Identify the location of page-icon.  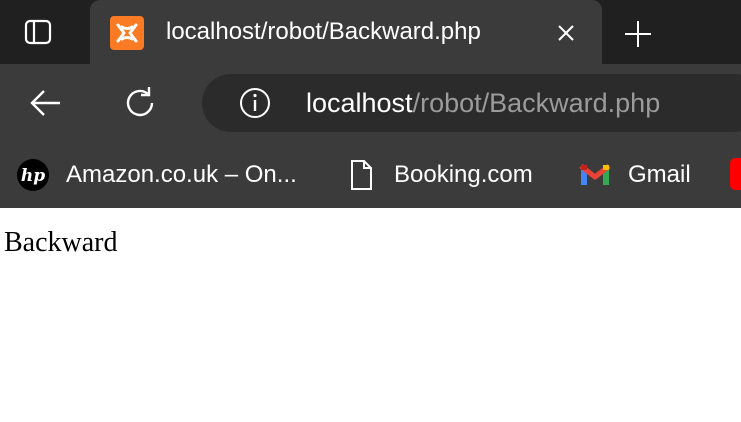
(361, 175).